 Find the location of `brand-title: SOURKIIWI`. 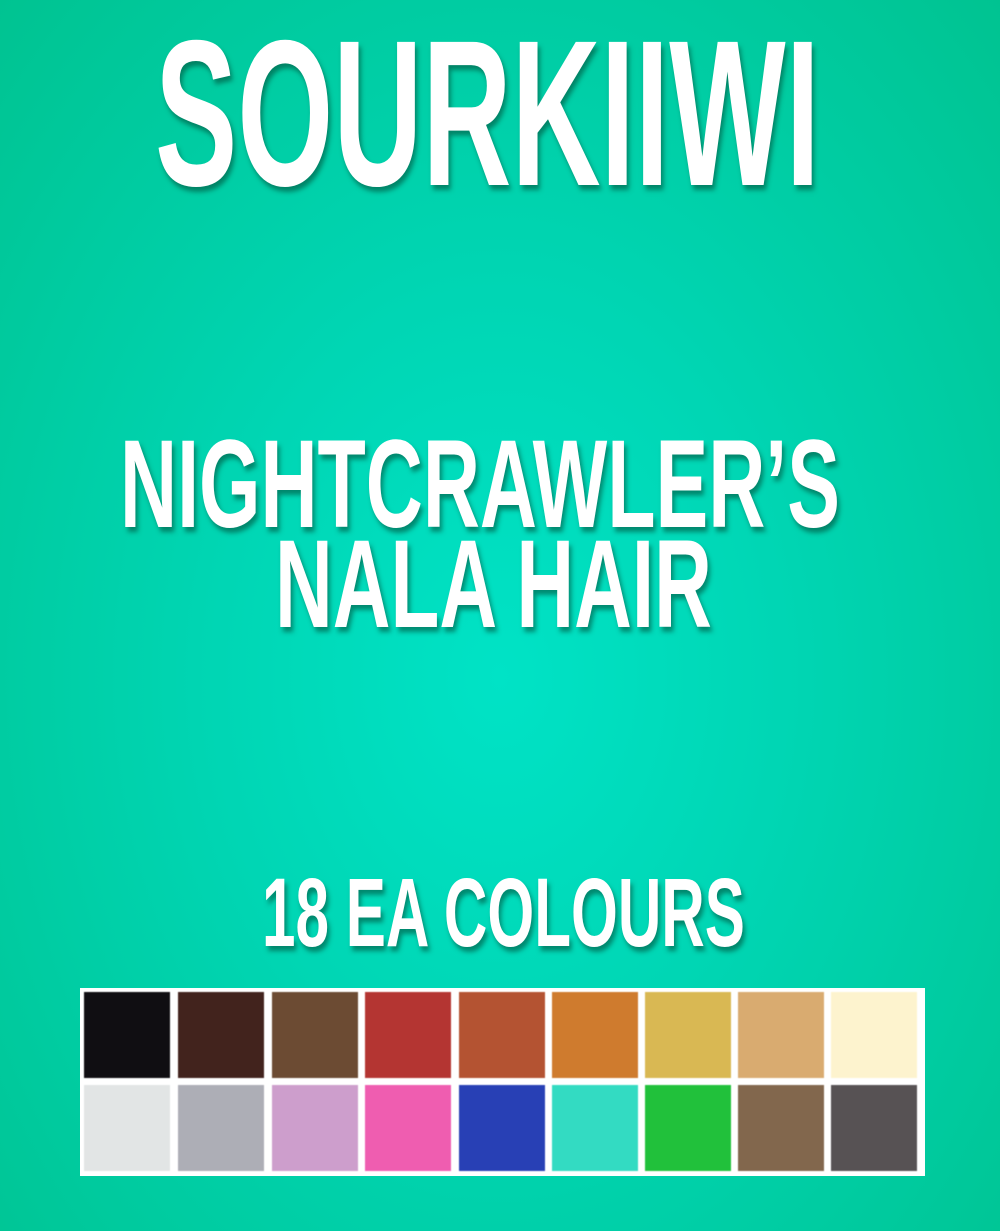

brand-title: SOURKIIWI is located at coordinates (487, 115).